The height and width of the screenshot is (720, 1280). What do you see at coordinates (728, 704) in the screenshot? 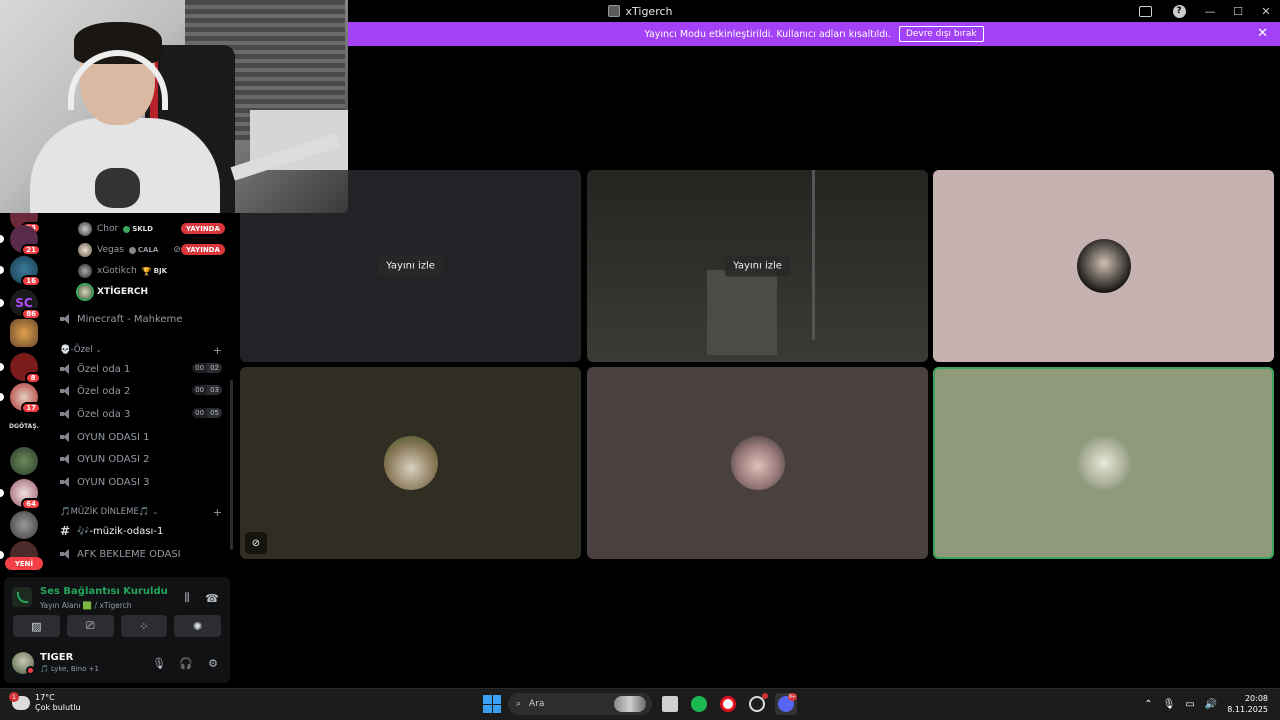
I see `opera-app` at bounding box center [728, 704].